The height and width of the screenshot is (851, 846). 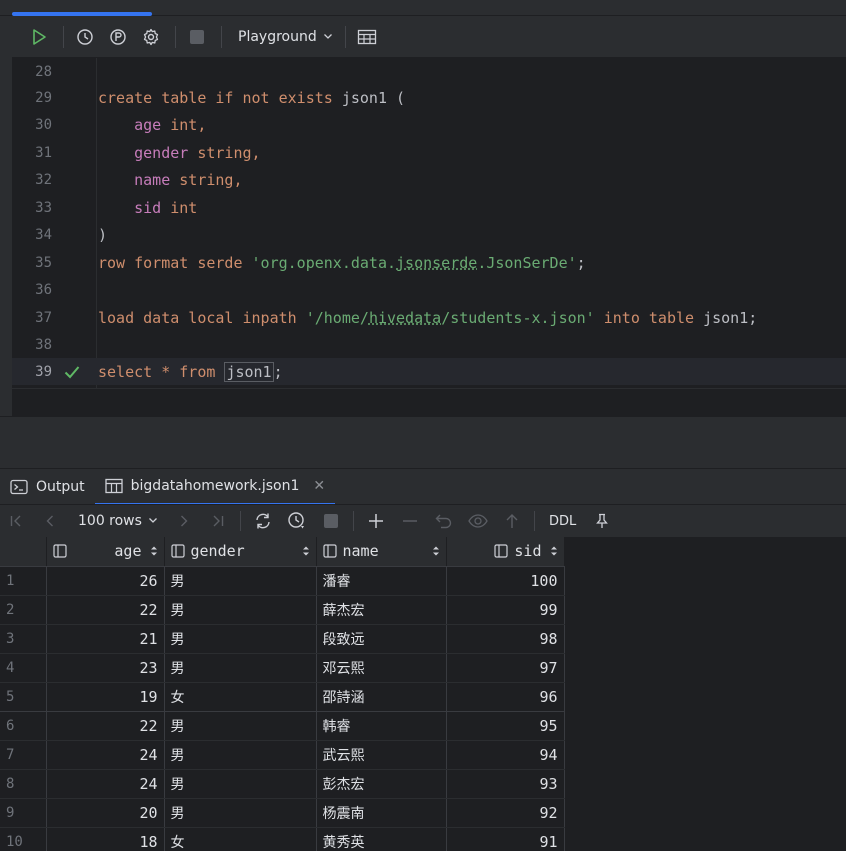 I want to click on column-header-name: name, so click(x=381, y=552).